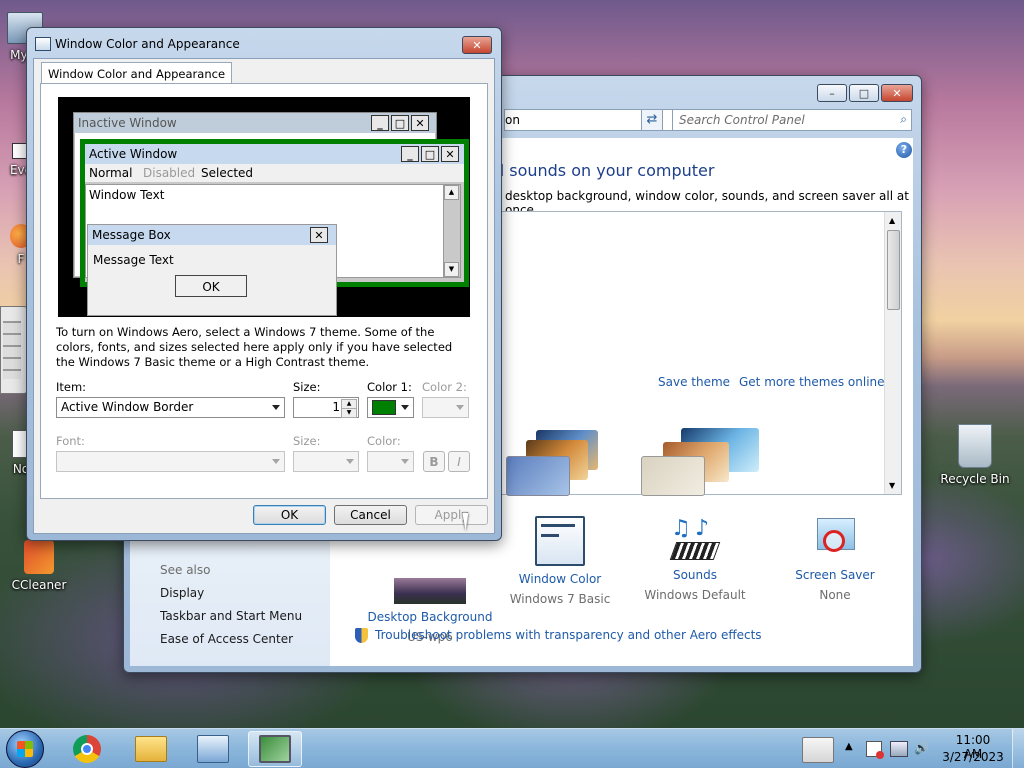  Describe the element at coordinates (835, 595) in the screenshot. I see `screen-saver-value: None` at that location.